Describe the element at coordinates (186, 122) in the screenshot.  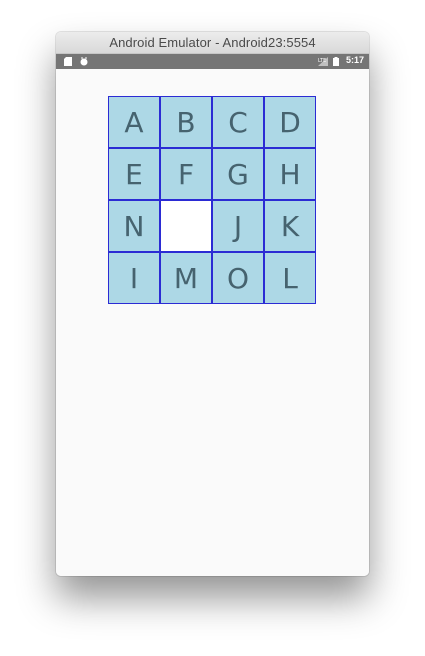
I see `puzzle-tile: B` at that location.